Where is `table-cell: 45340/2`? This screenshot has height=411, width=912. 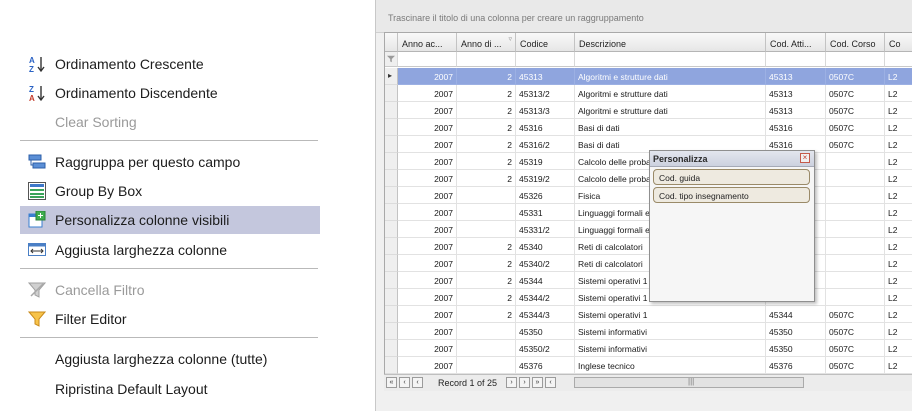
table-cell: 45340/2 is located at coordinates (545, 263).